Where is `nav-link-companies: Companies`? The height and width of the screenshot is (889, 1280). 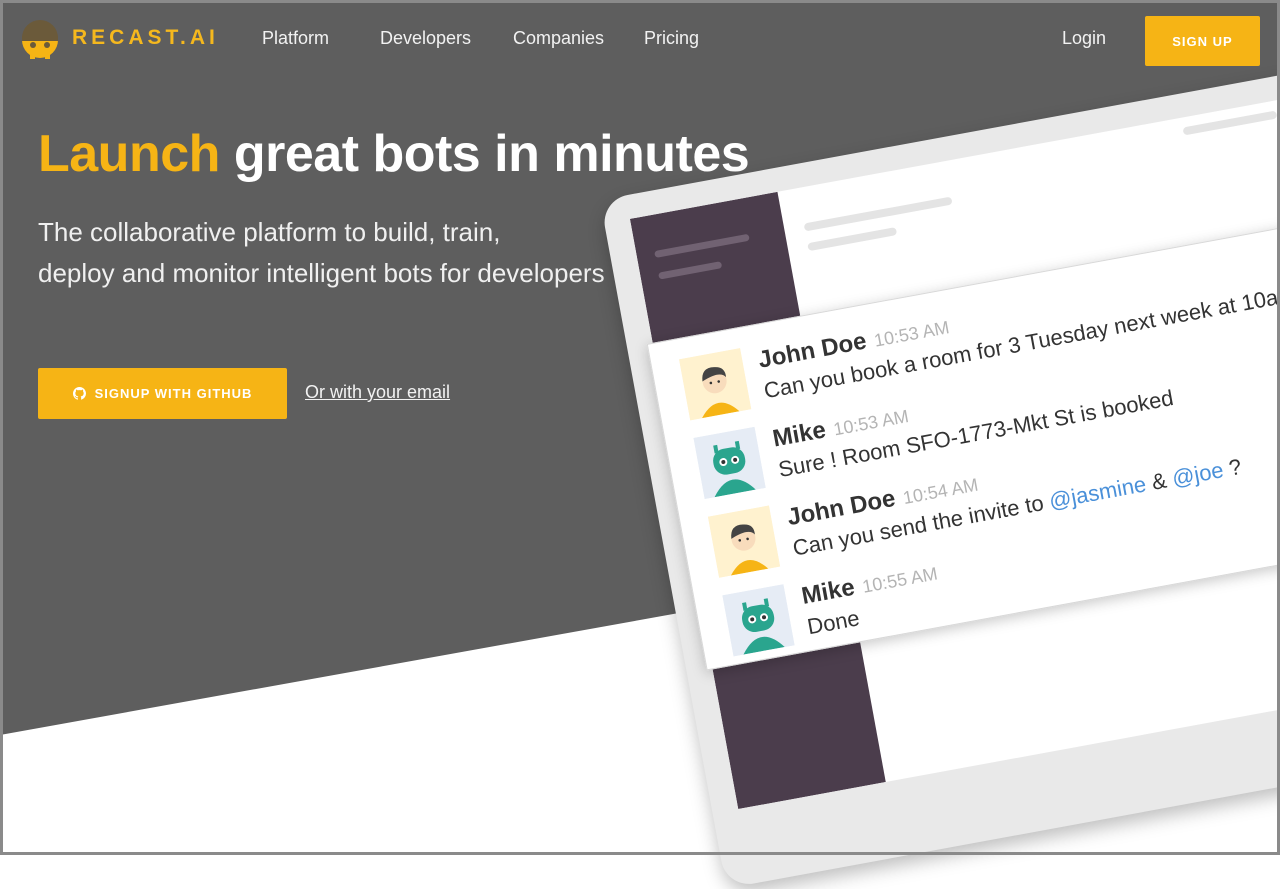
nav-link-companies: Companies is located at coordinates (558, 38).